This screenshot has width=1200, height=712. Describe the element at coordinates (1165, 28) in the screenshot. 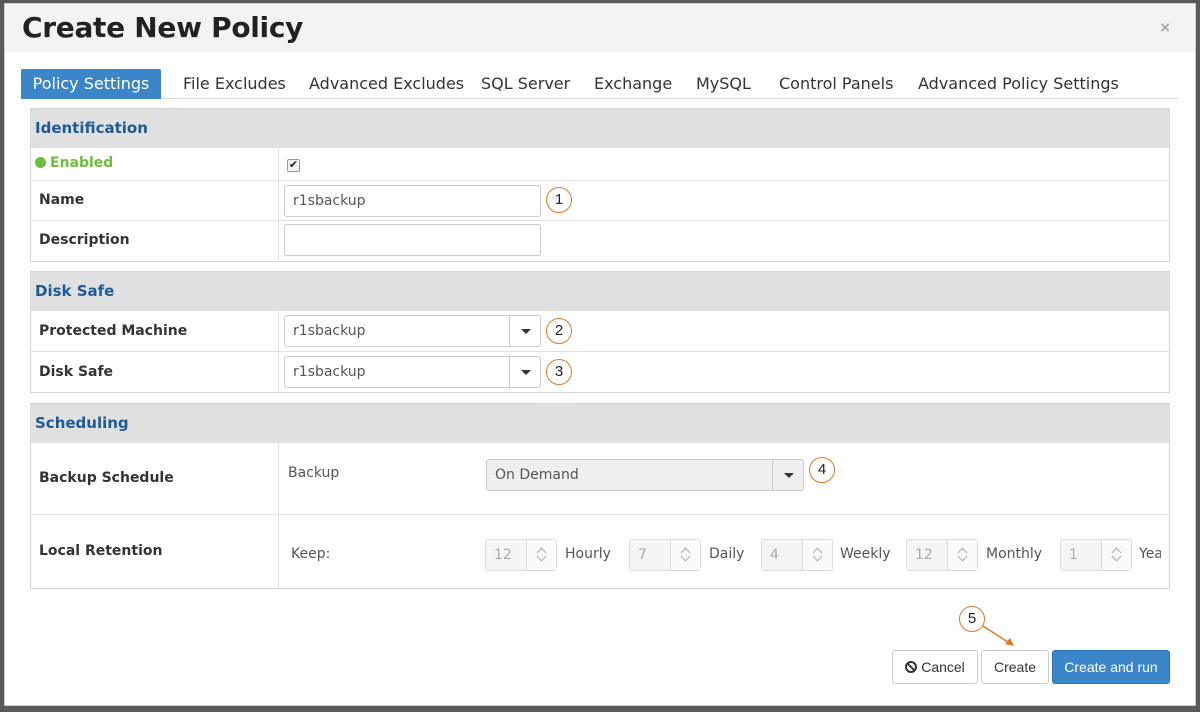

I see `close-icon: ×` at that location.